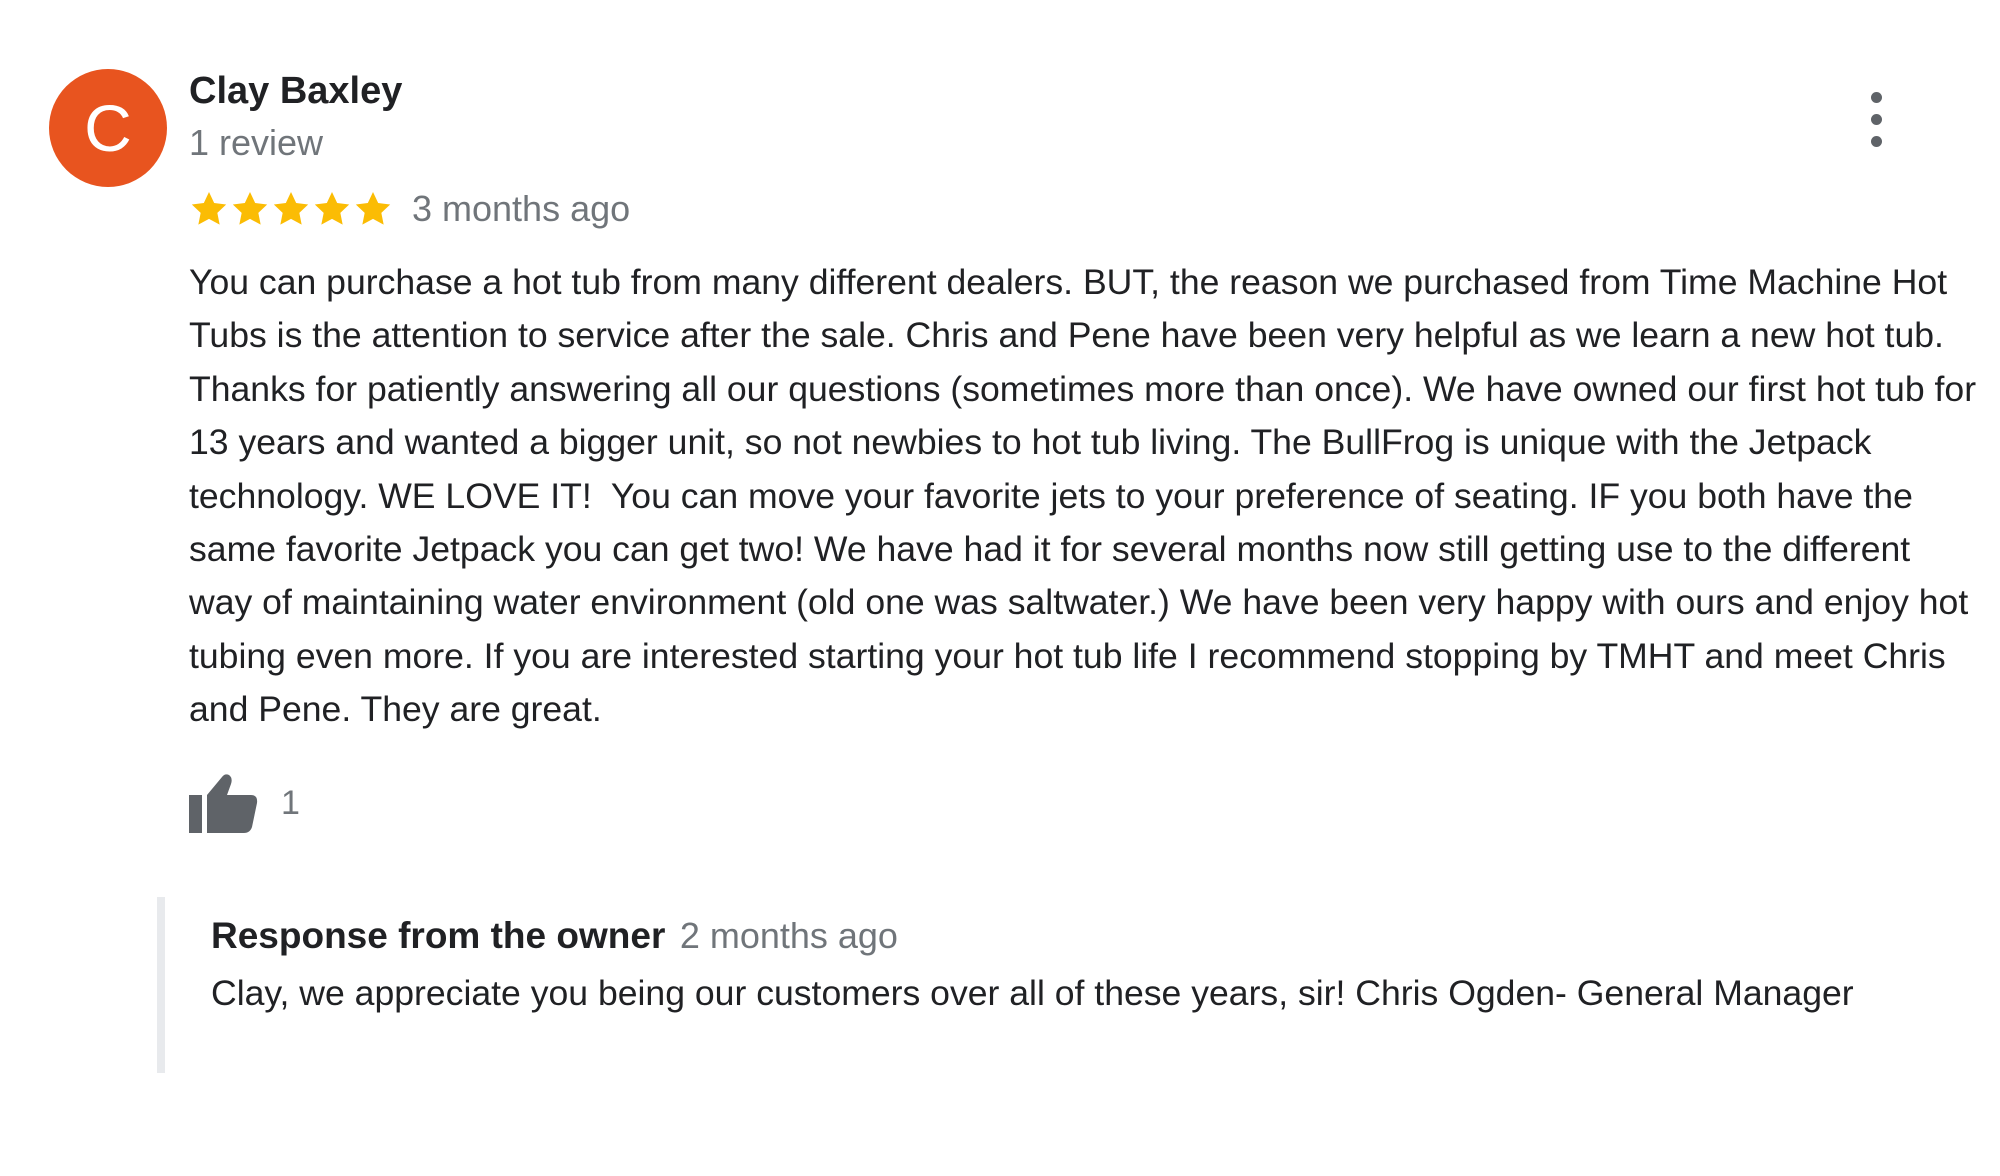  What do you see at coordinates (295, 91) in the screenshot?
I see `reviewer-name: Clay Baxley` at bounding box center [295, 91].